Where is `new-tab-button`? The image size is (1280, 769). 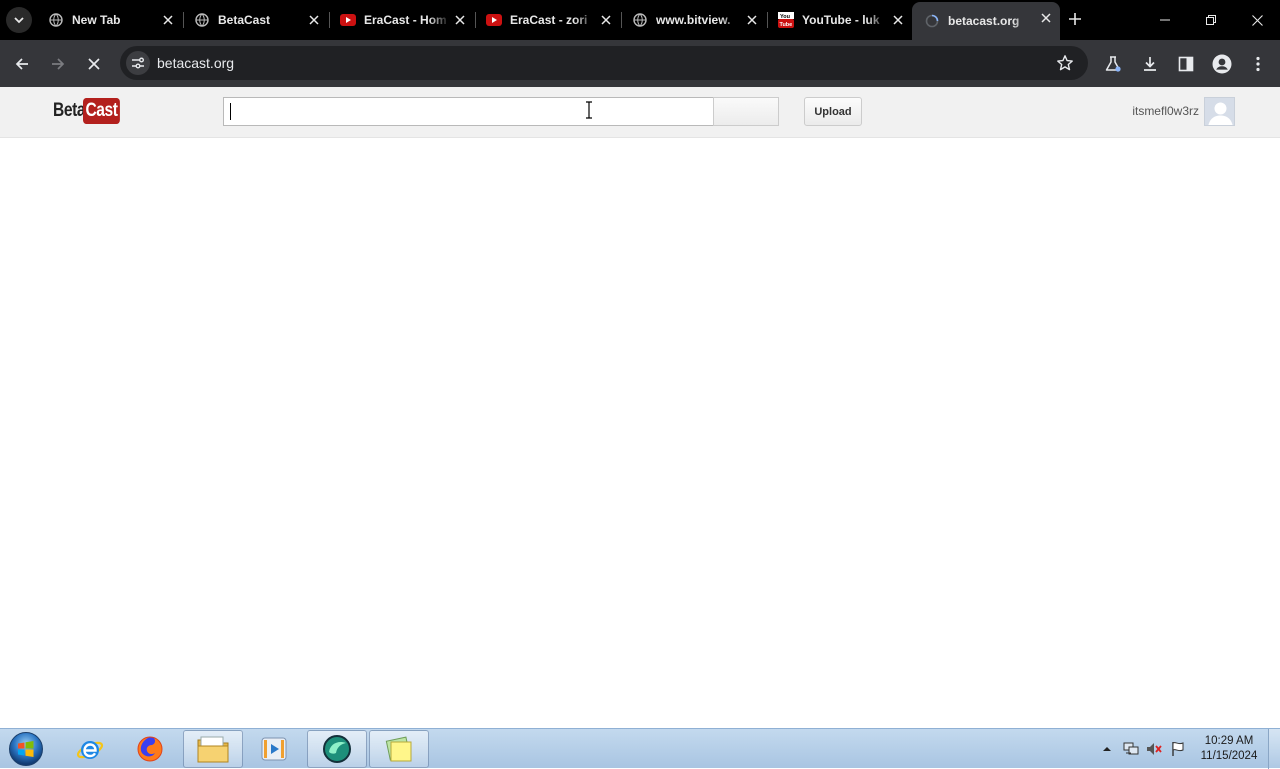
new-tab-button is located at coordinates (1075, 19).